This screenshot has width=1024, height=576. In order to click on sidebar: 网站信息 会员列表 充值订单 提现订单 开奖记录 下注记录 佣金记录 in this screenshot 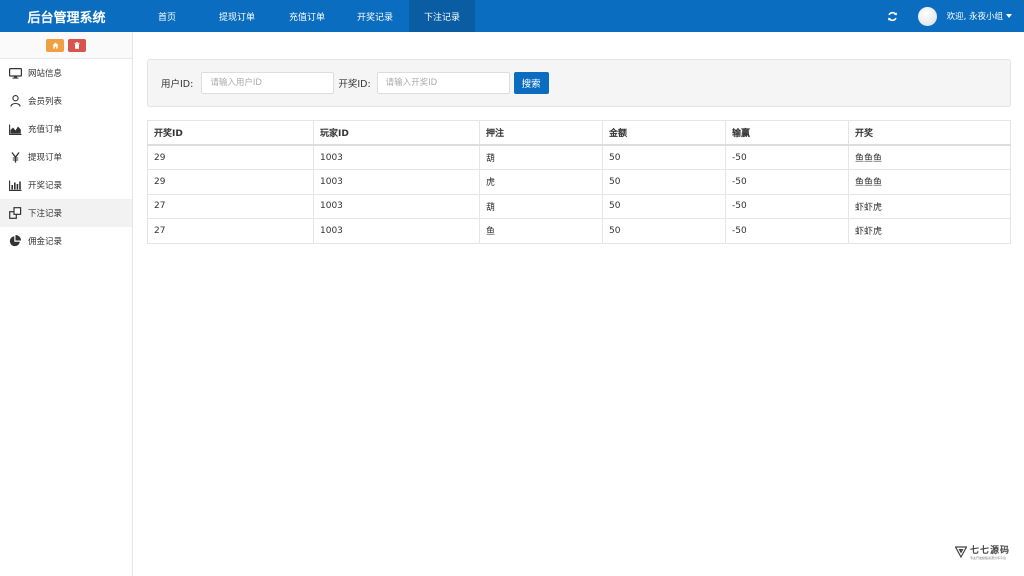, I will do `click(66, 304)`.